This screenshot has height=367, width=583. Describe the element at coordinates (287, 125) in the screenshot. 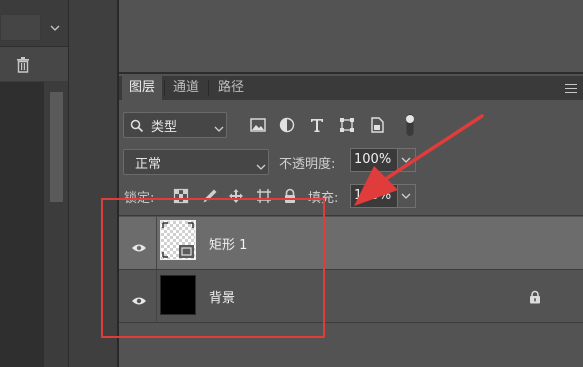

I see `adjustment-filter-icon` at that location.